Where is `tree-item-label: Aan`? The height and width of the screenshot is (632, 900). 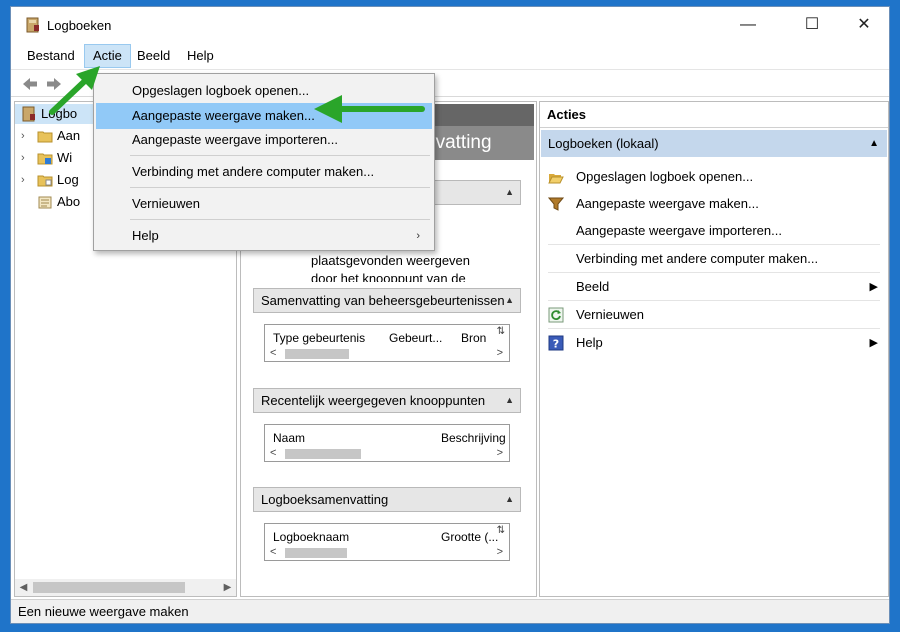 tree-item-label: Aan is located at coordinates (69, 135).